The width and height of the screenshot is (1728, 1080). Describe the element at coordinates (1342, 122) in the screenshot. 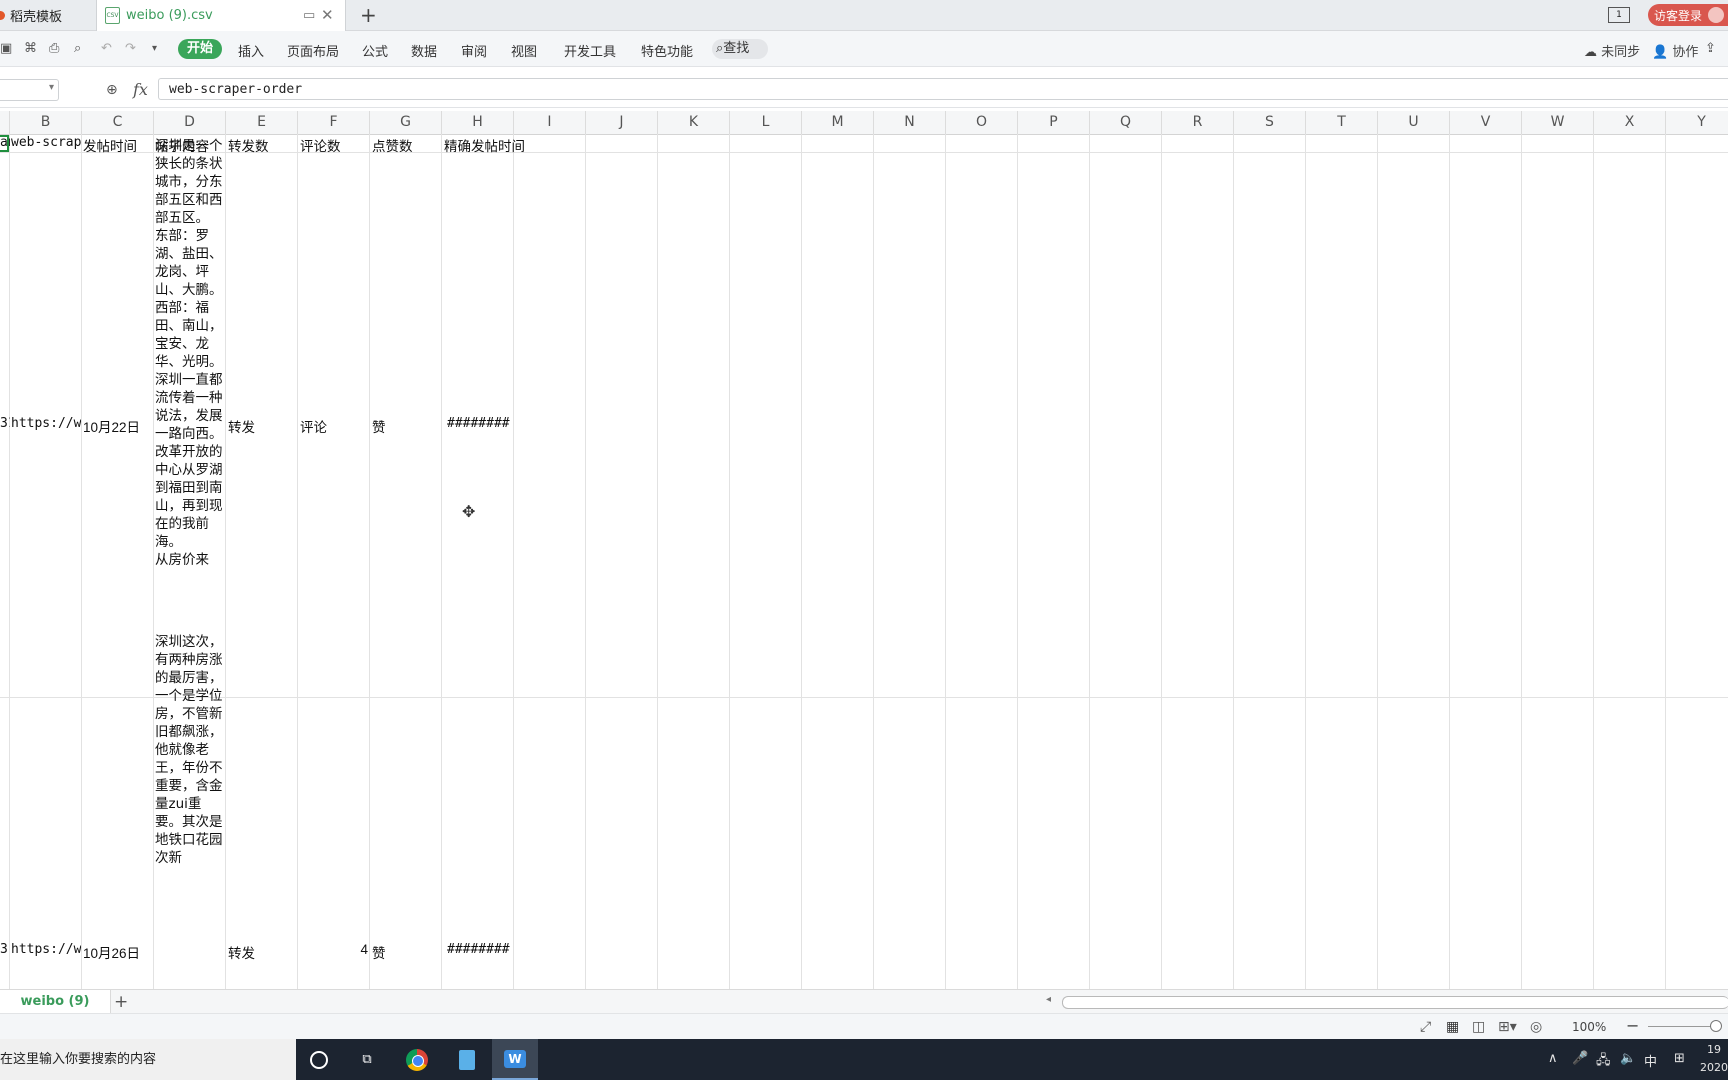

I see `column-header-t: T` at that location.